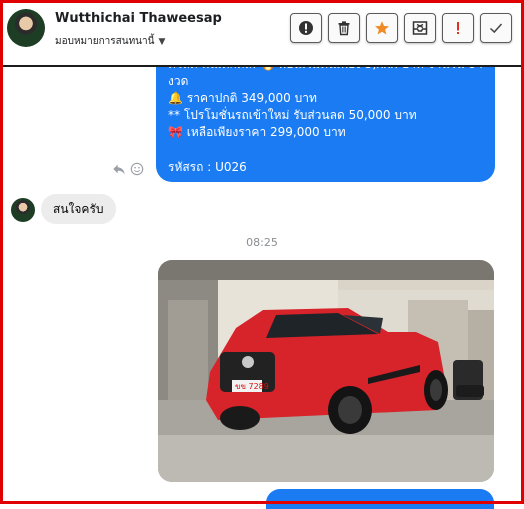 The width and height of the screenshot is (524, 509). I want to click on star-button, so click(382, 28).